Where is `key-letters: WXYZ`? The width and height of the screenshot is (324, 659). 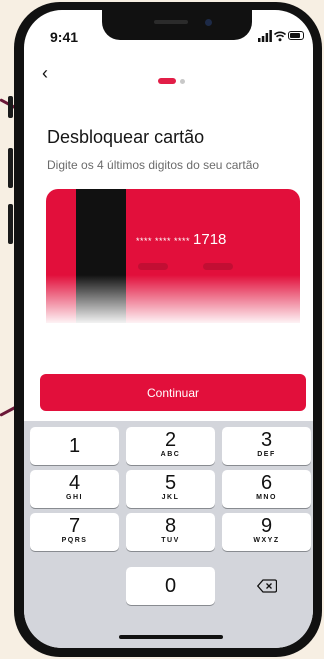 key-letters: WXYZ is located at coordinates (266, 540).